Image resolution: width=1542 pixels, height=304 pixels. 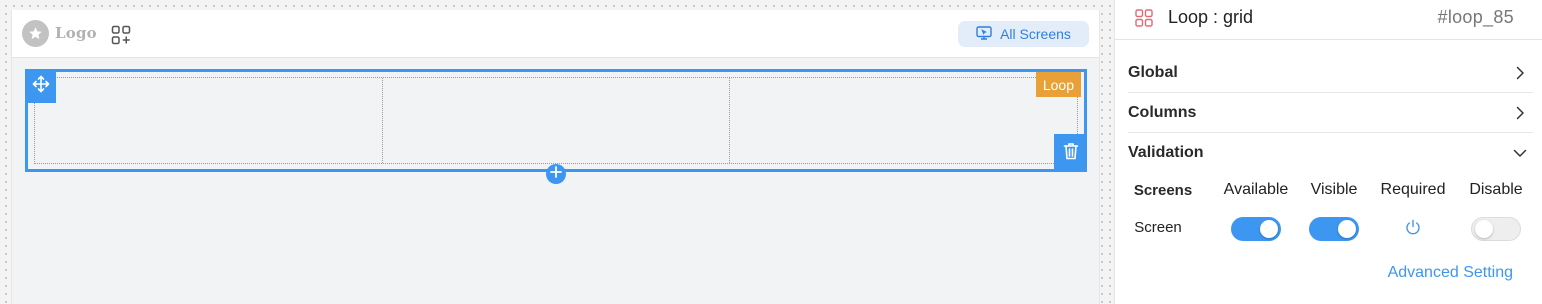 I want to click on available-toggle, so click(x=1256, y=229).